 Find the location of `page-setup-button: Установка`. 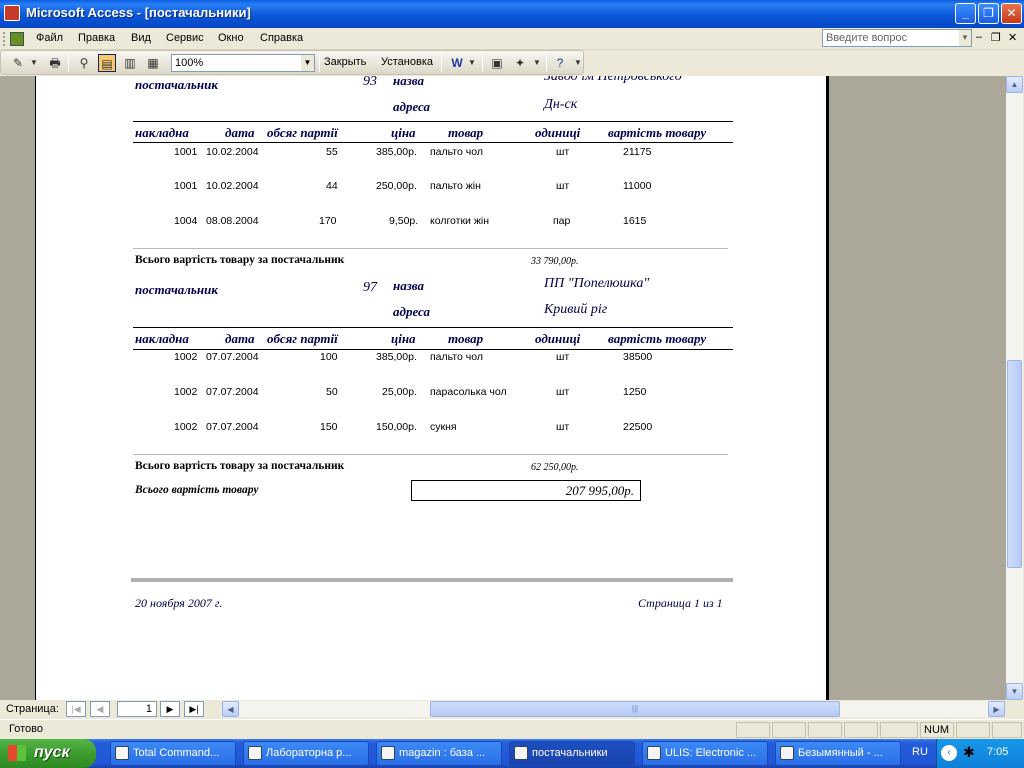

page-setup-button: Установка is located at coordinates (407, 62).